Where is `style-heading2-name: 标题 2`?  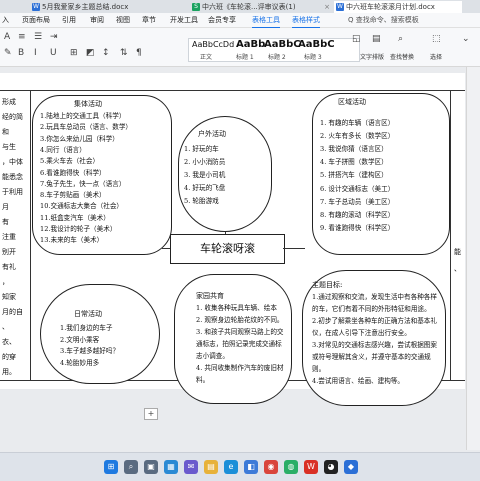
style-heading2-name: 标题 2 is located at coordinates (277, 57).